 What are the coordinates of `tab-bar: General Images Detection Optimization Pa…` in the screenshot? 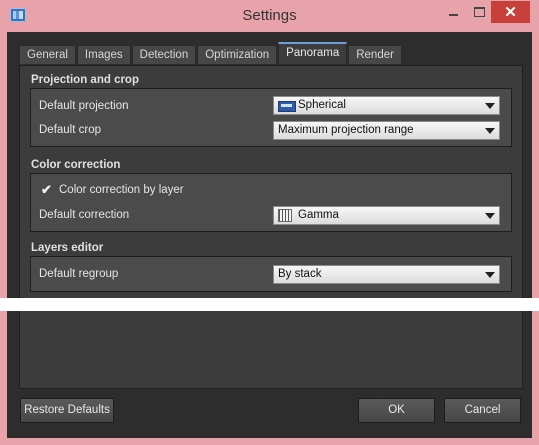 It's located at (211, 53).